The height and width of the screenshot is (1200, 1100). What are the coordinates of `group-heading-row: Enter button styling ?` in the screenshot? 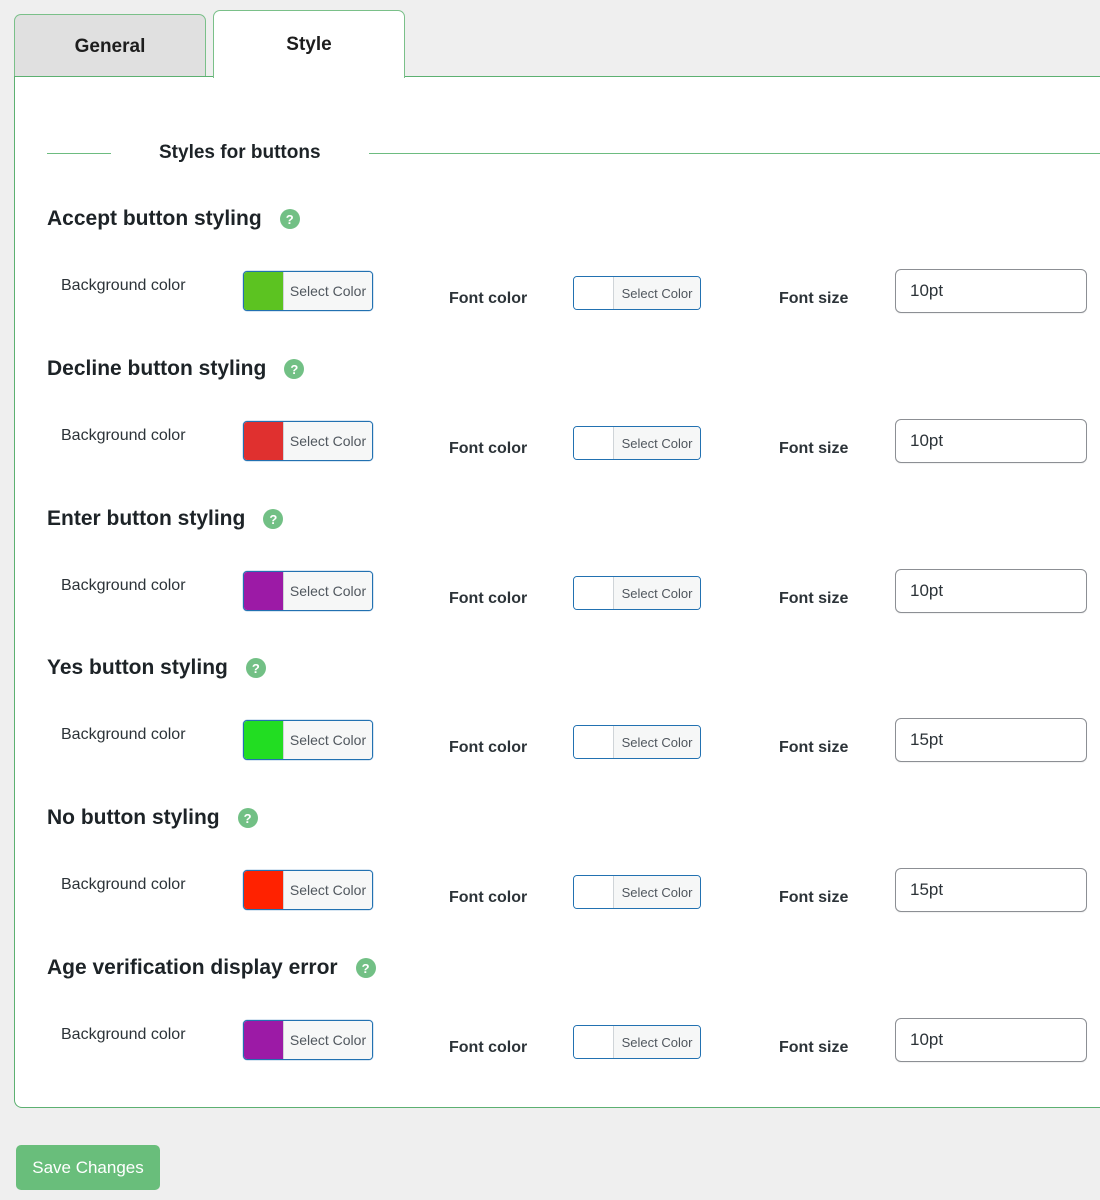 It's located at (165, 519).